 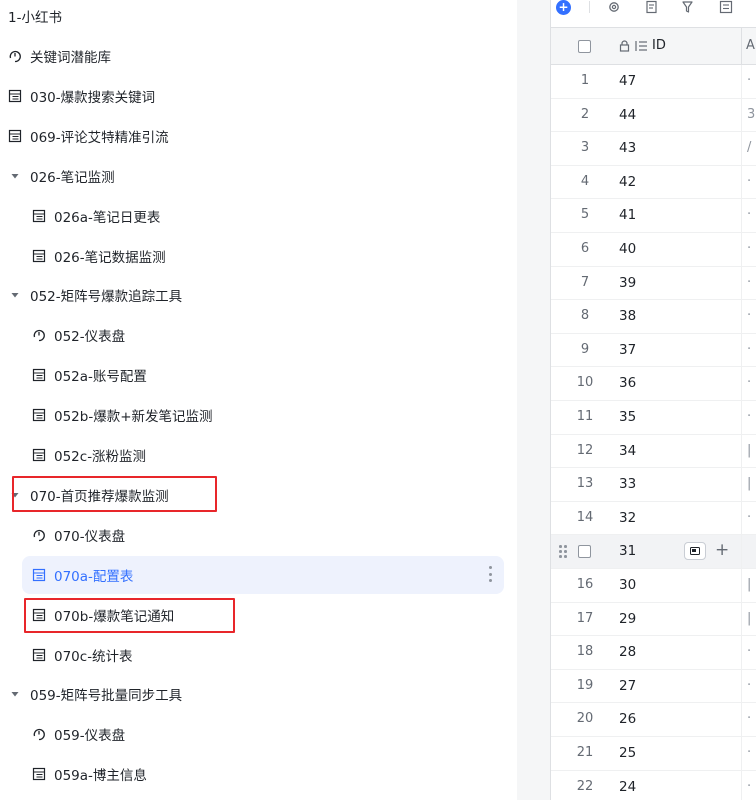 What do you see at coordinates (741, 47) in the screenshot?
I see `column-divider` at bounding box center [741, 47].